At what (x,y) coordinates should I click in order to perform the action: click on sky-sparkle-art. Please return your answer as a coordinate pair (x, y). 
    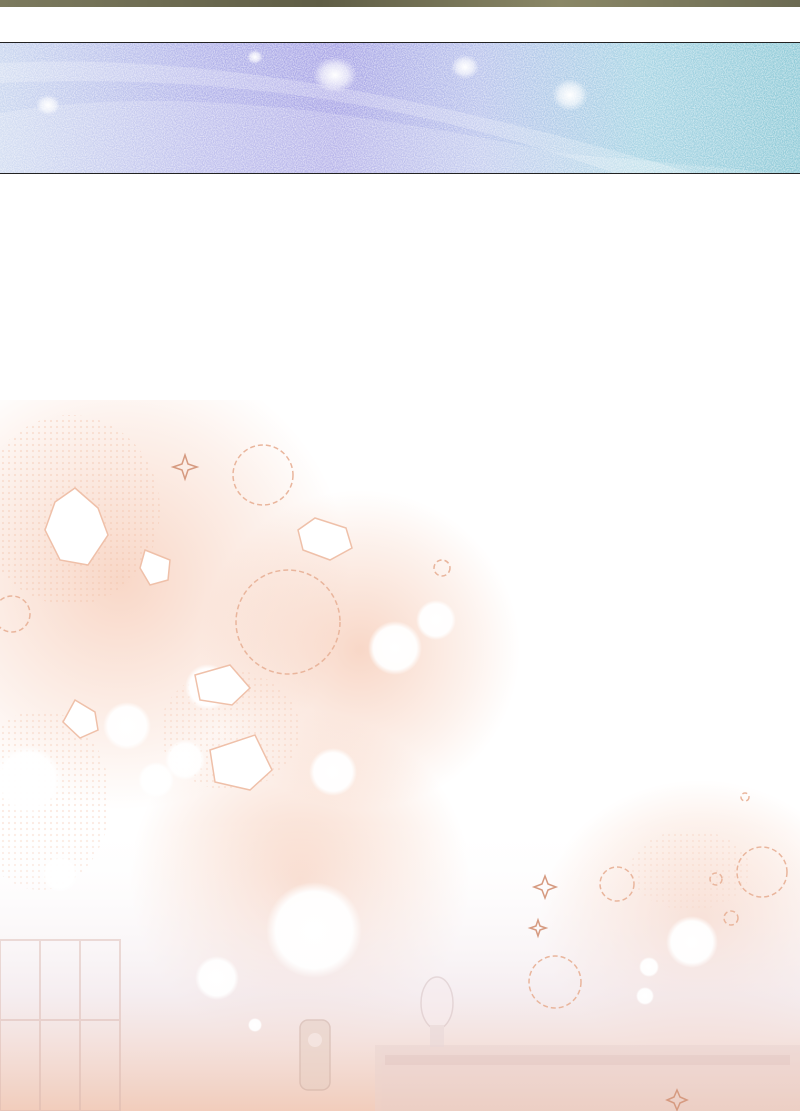
    Looking at the image, I should click on (400, 108).